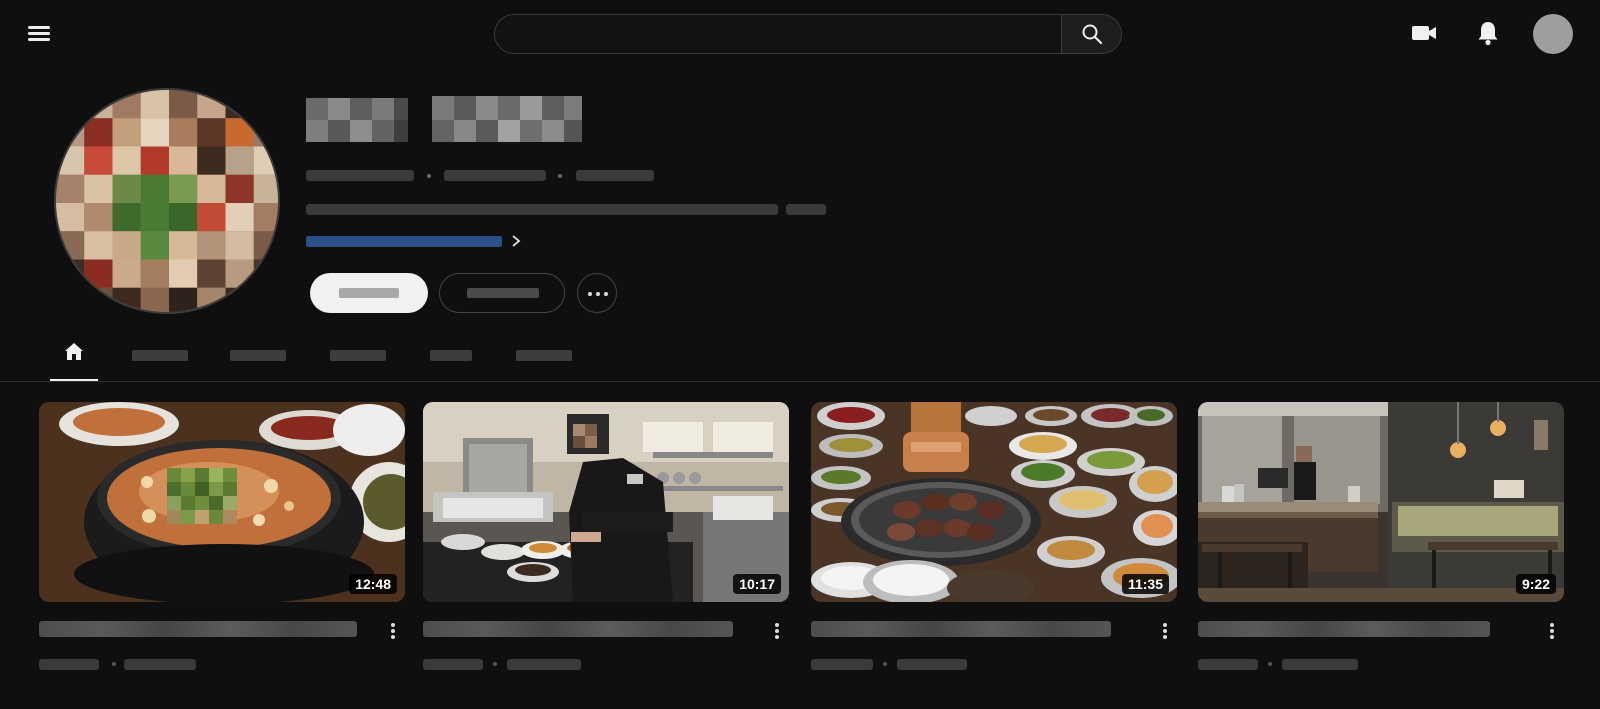  Describe the element at coordinates (783, 34) in the screenshot. I see `search-input` at that location.